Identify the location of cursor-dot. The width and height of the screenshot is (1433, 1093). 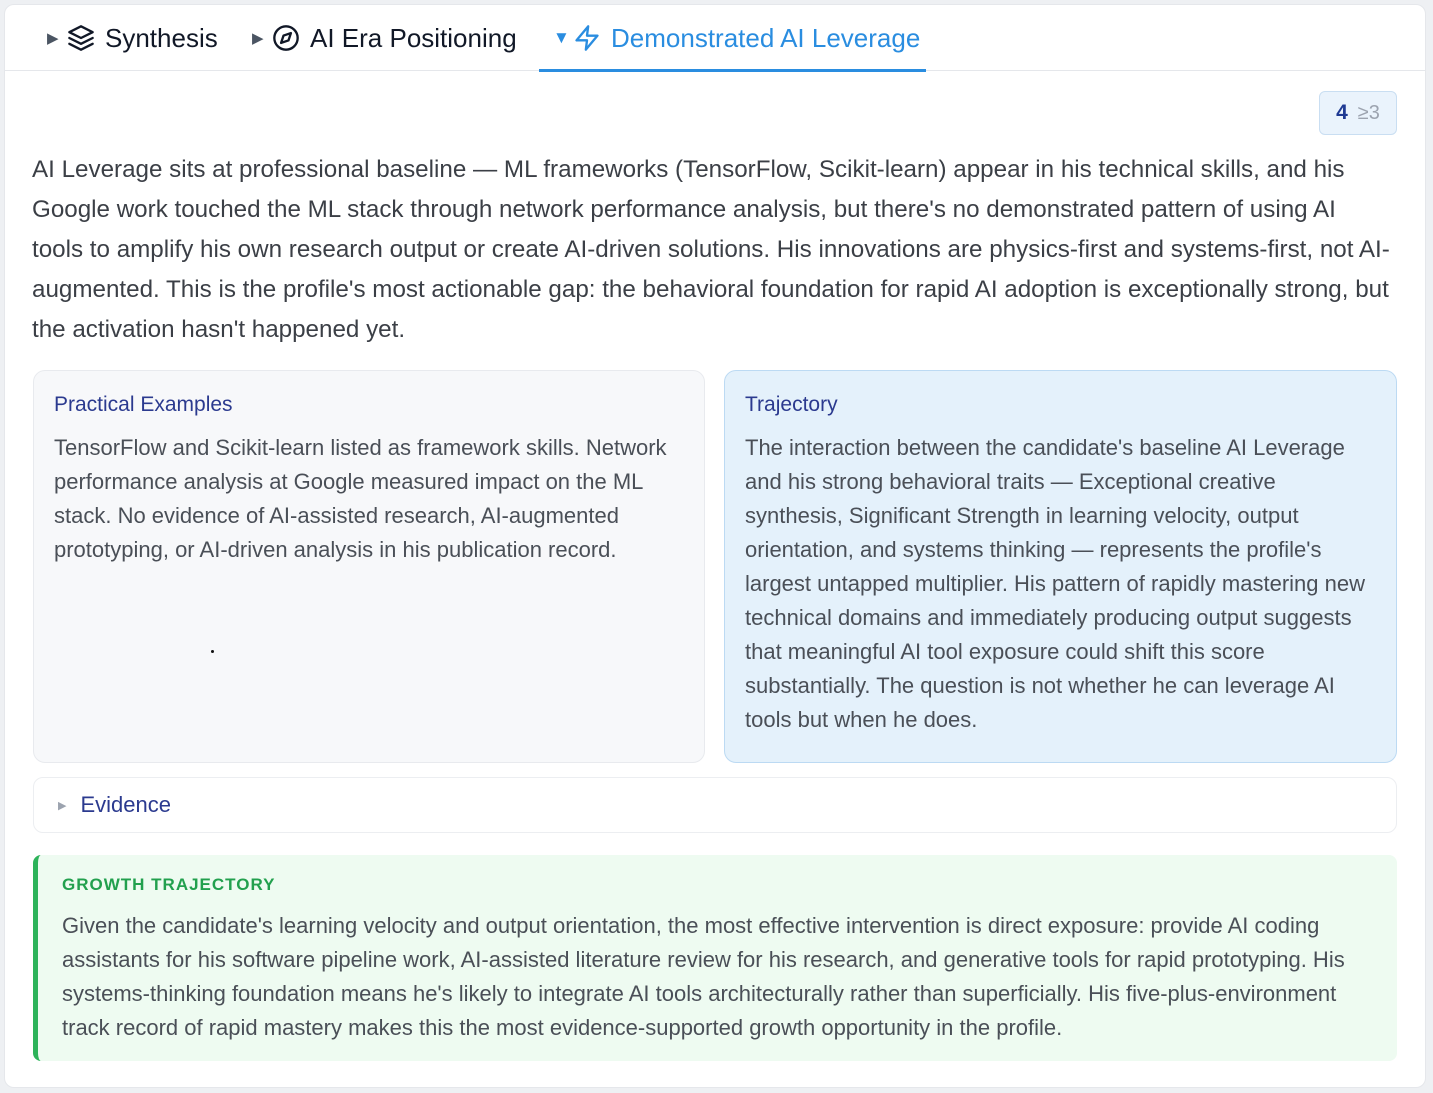
(212, 651).